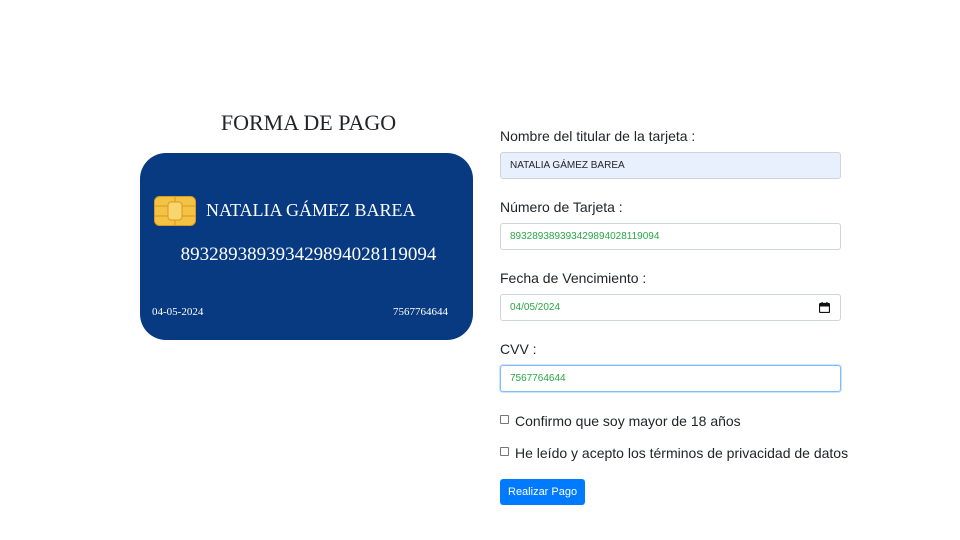 The image size is (960, 540). I want to click on card-holder-name: NATALIA GÁMEZ BAREA, so click(311, 210).